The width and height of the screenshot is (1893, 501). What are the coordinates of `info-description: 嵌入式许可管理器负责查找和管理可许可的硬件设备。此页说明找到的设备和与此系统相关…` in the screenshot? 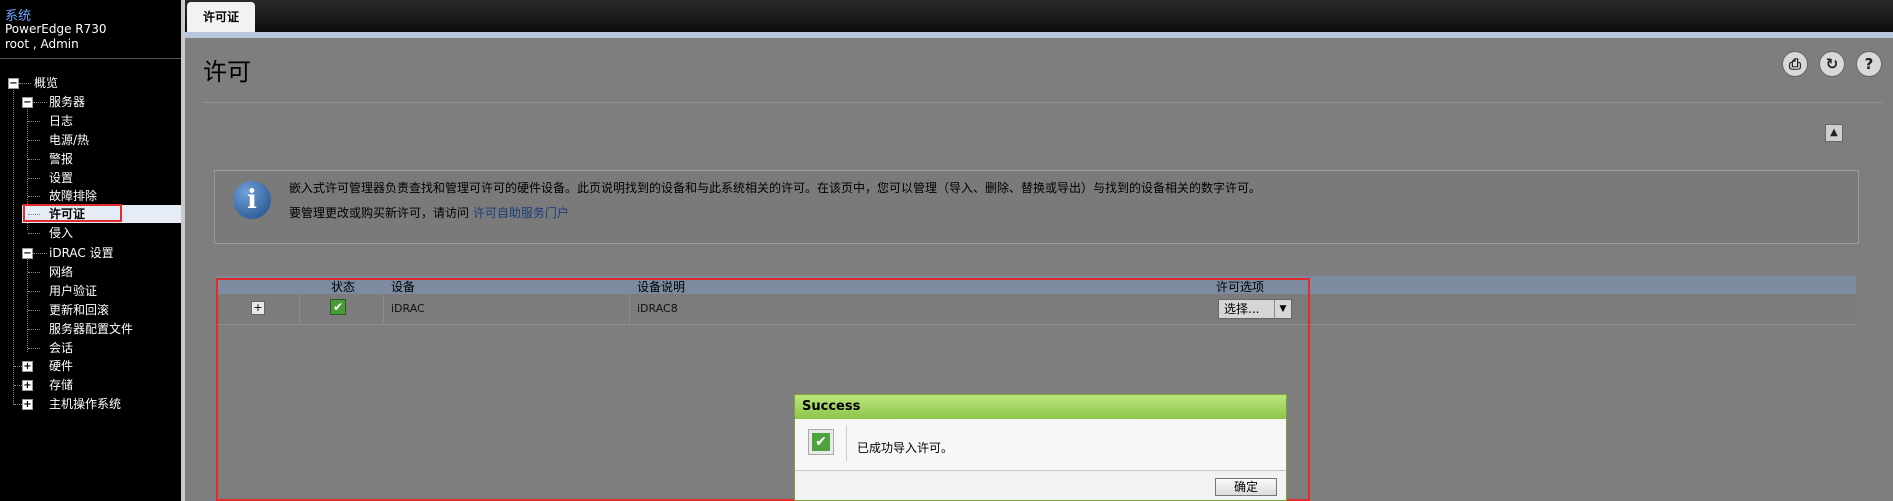 It's located at (775, 188).